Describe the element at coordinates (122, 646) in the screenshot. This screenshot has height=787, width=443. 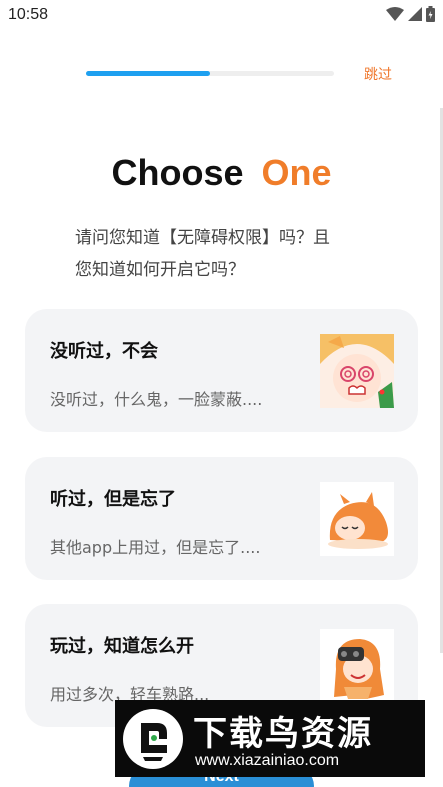
I see `option-title: 玩过，知道怎么开` at that location.